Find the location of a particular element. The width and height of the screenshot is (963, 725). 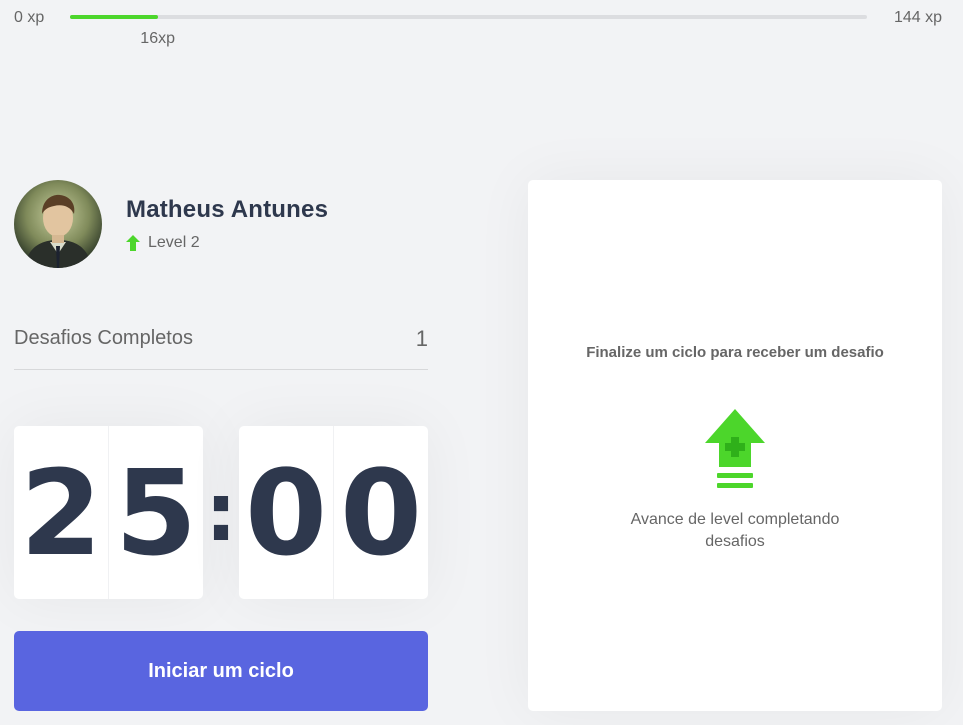

challenge-description: Avance de level completando desafios is located at coordinates (735, 530).